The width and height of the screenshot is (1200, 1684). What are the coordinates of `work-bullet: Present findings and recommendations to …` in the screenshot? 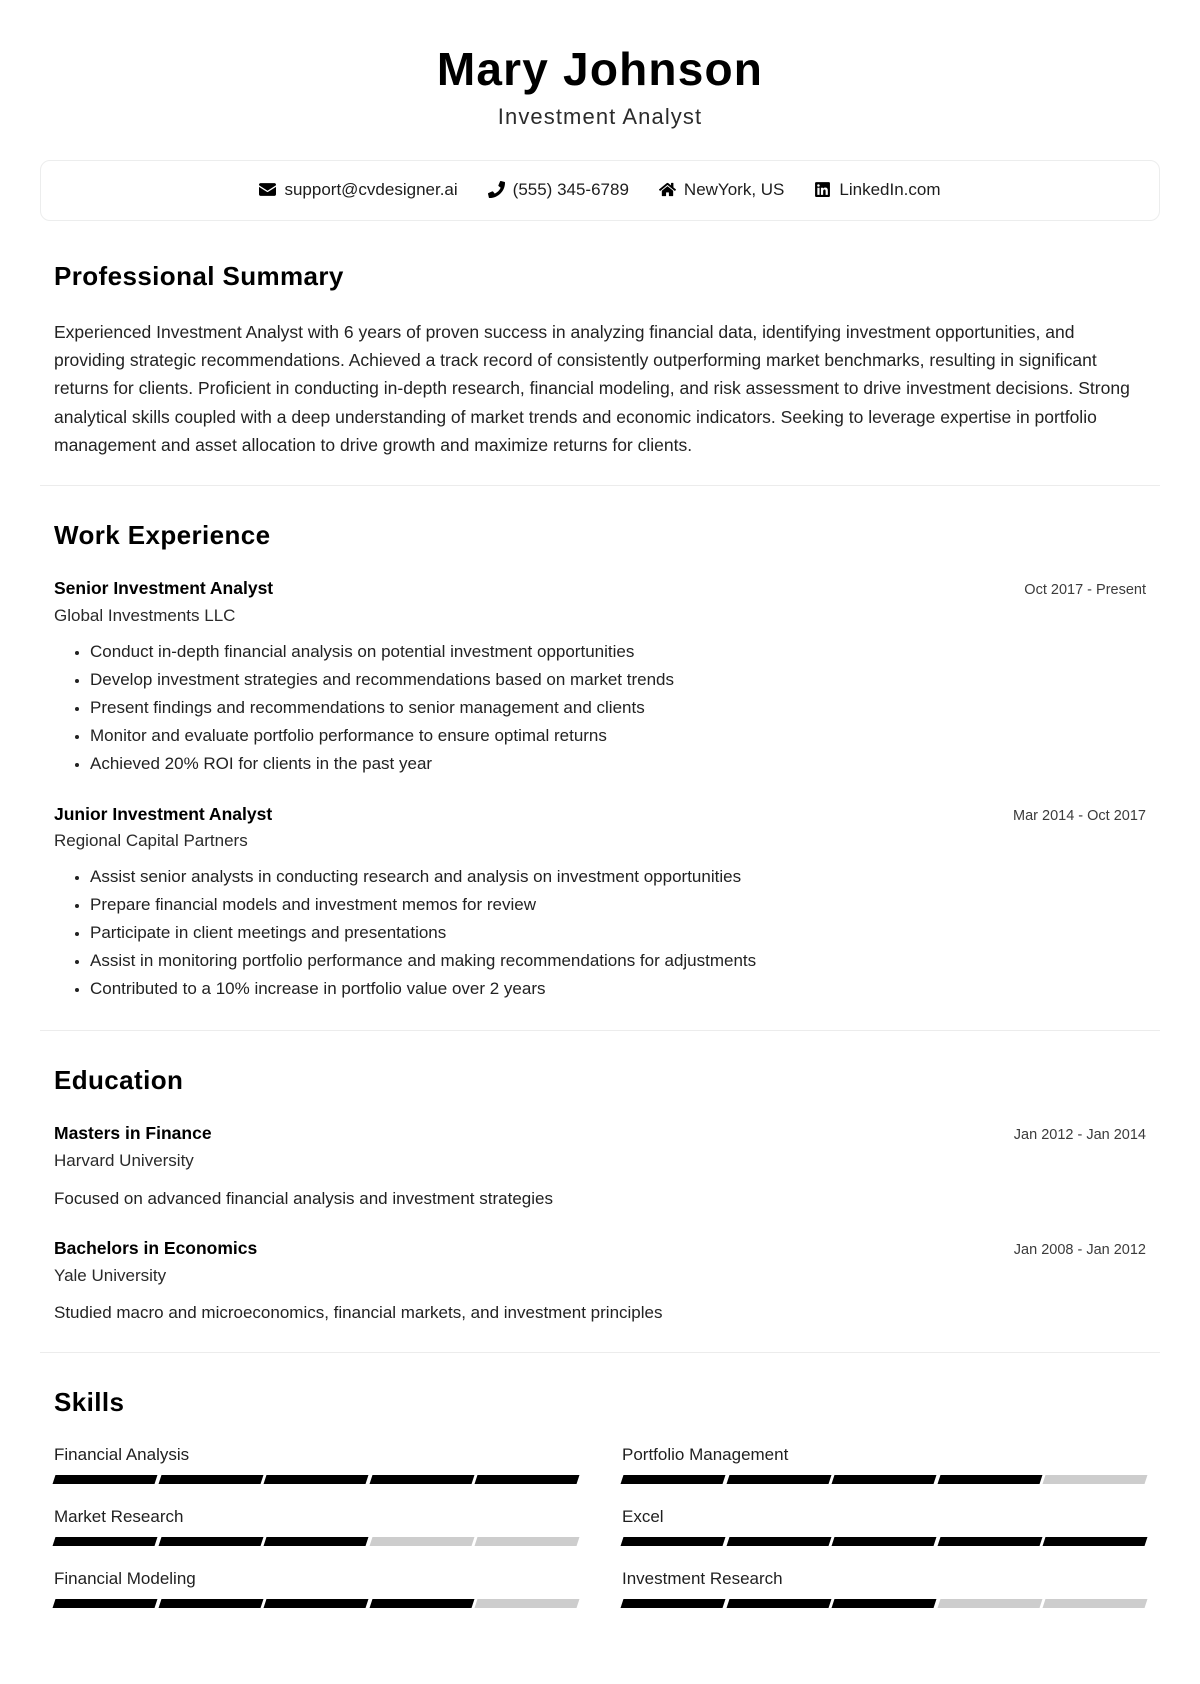 It's located at (618, 708).